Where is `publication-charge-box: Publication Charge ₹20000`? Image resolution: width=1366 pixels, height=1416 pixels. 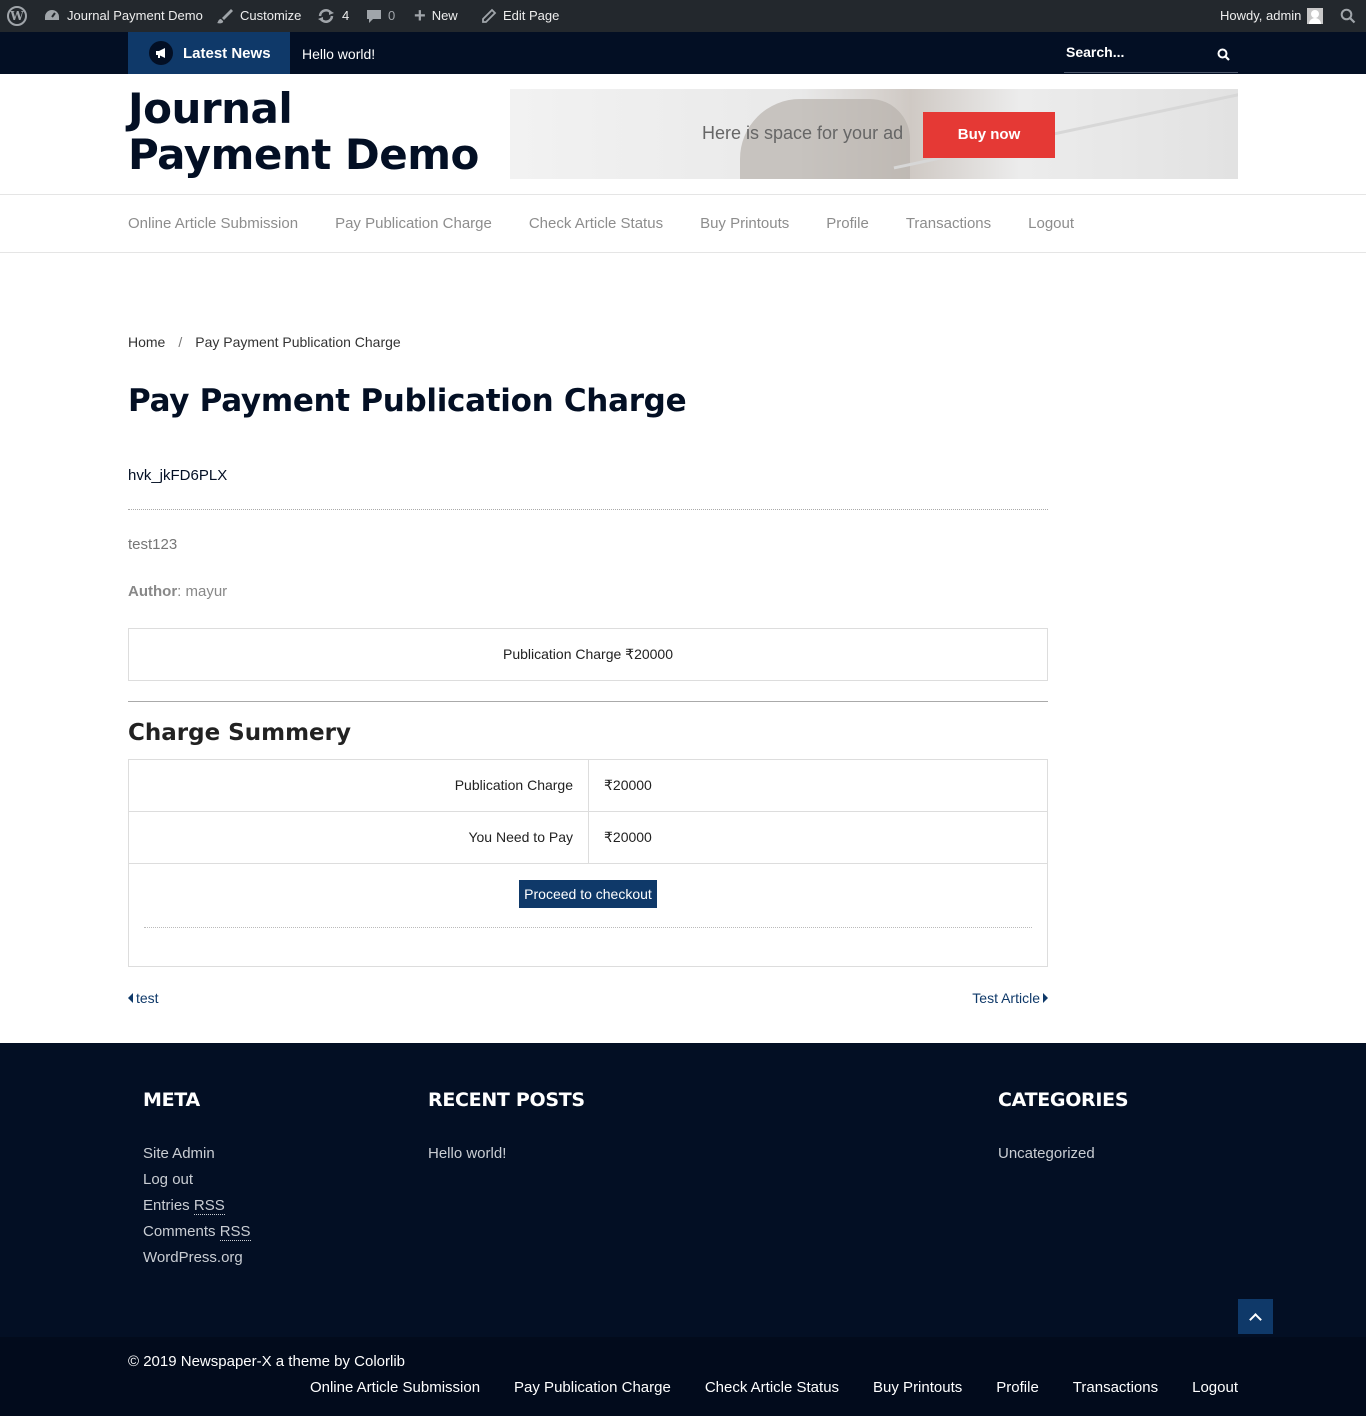 publication-charge-box: Publication Charge ₹20000 is located at coordinates (588, 654).